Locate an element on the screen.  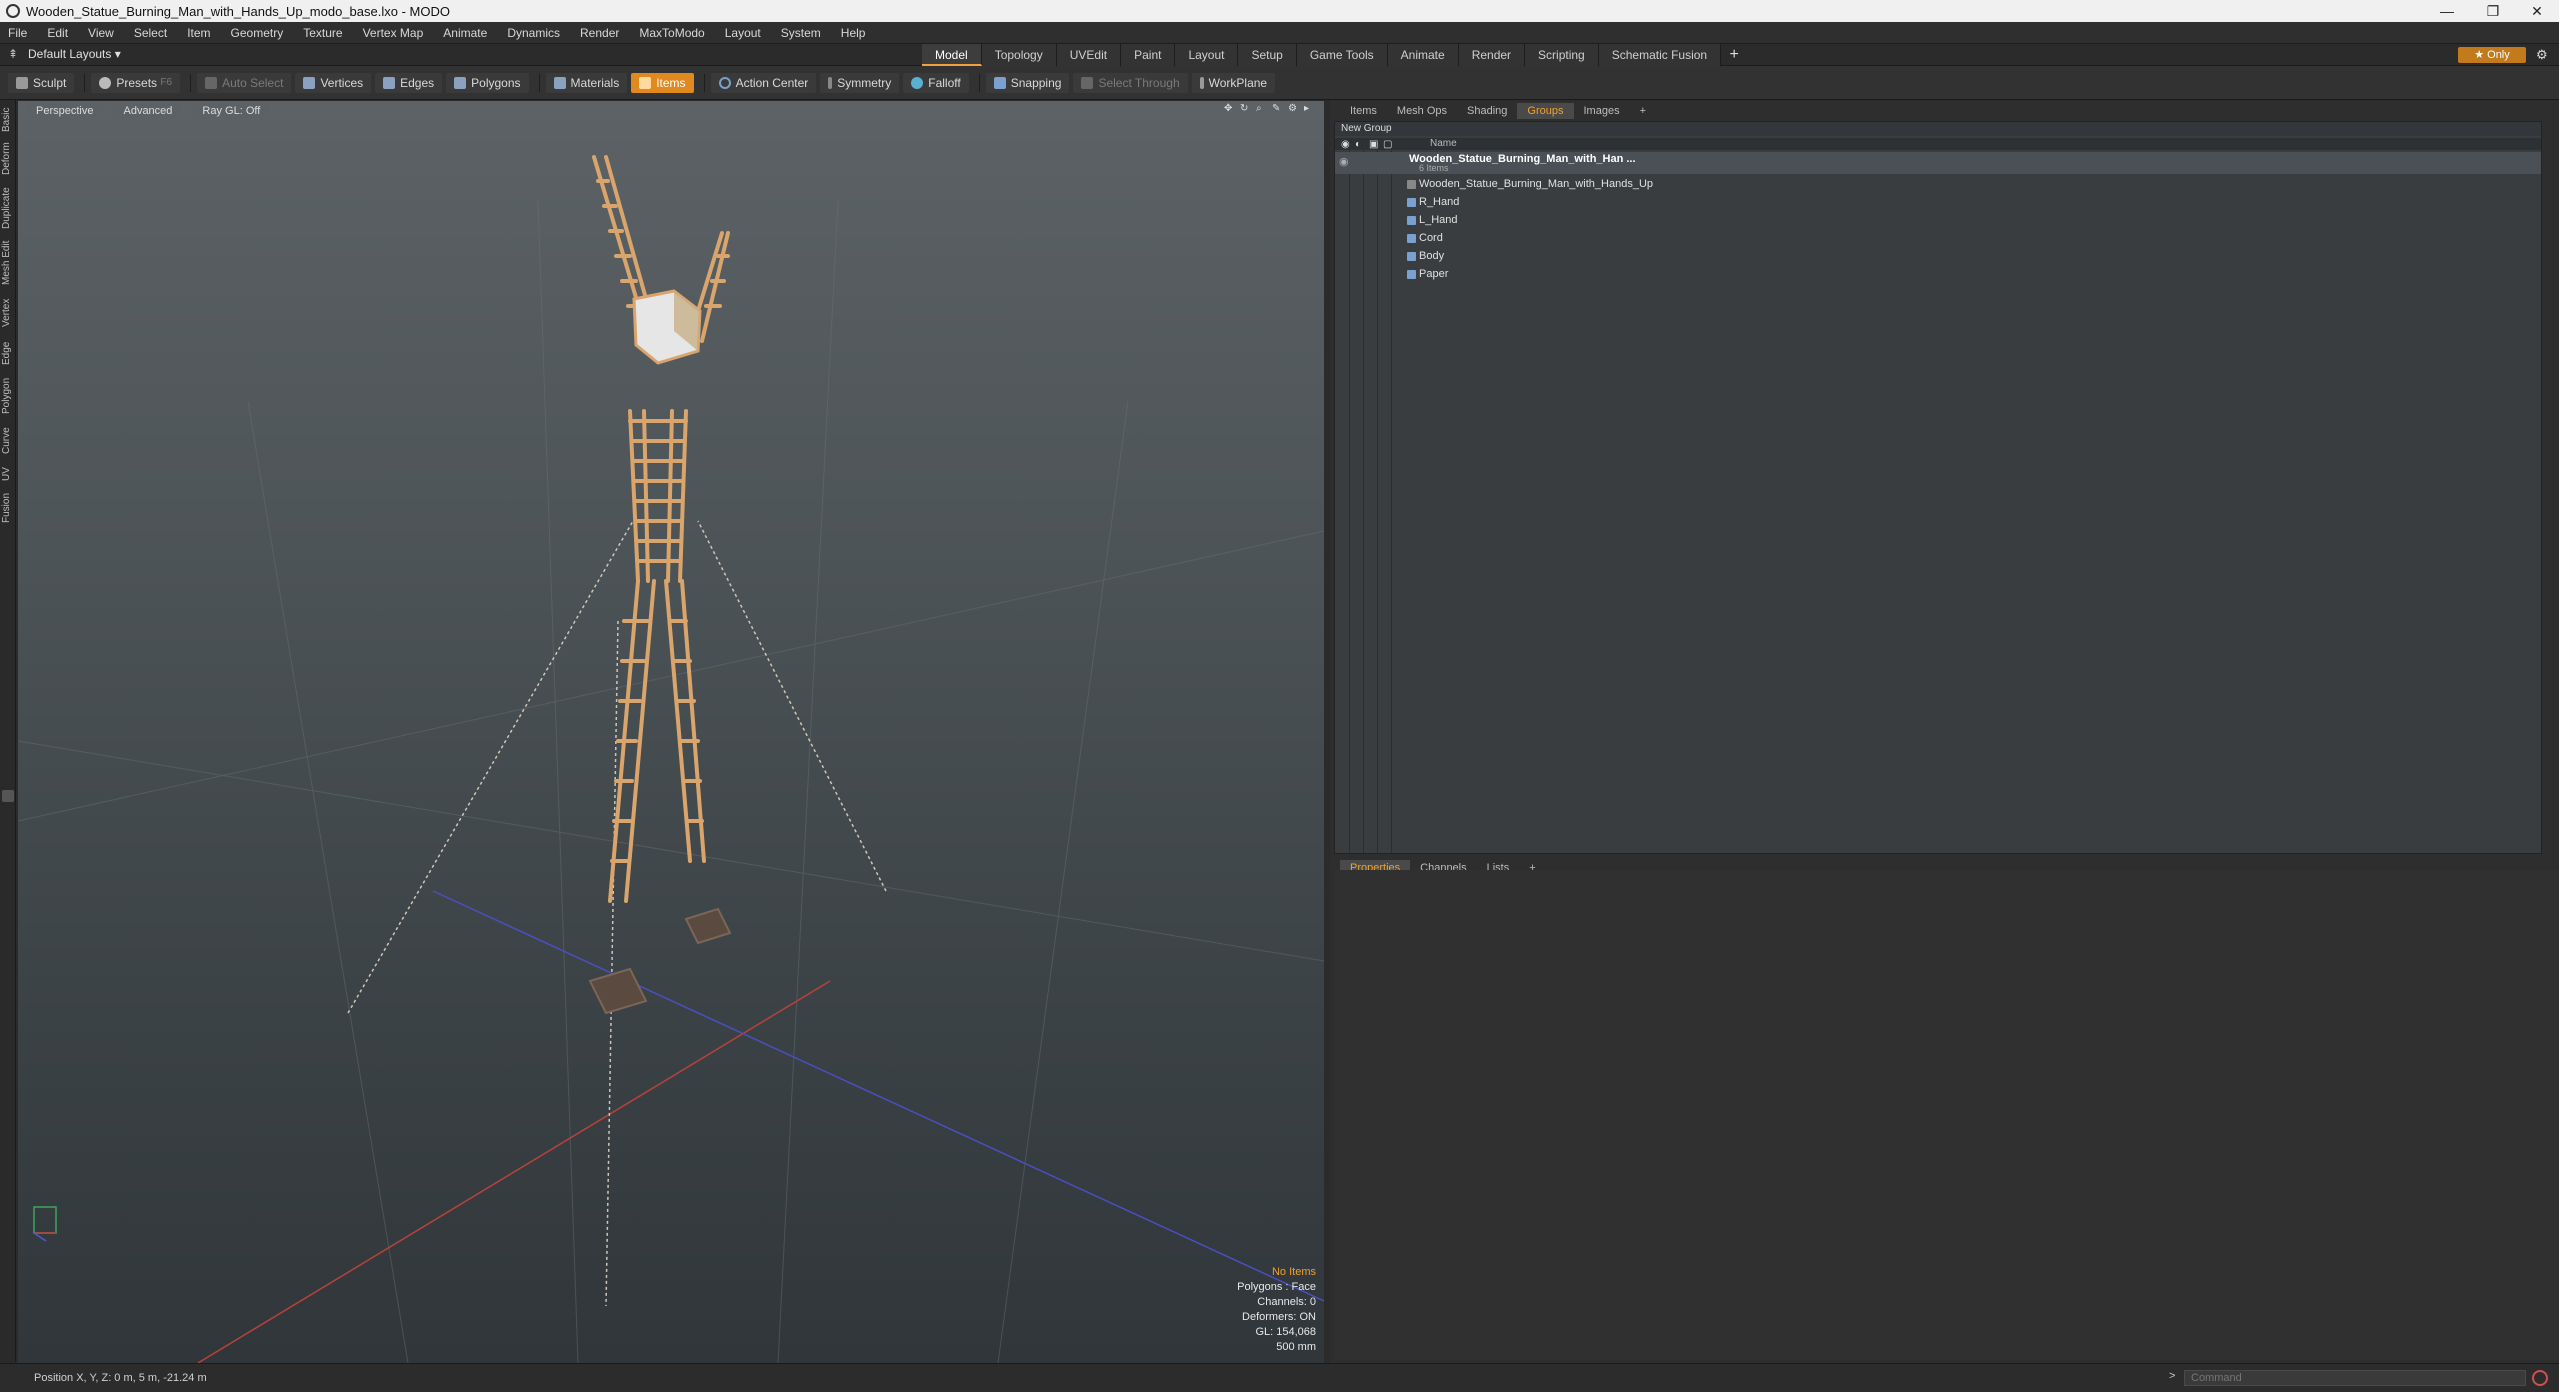
tab-uvedit: UVEdit is located at coordinates (1089, 55).